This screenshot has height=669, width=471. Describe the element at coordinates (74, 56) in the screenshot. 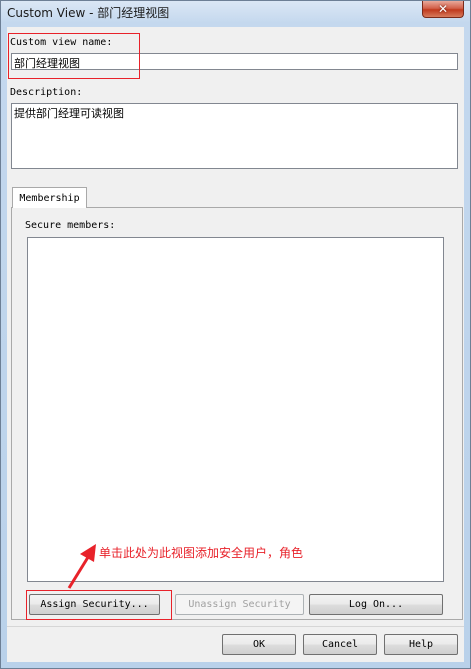

I see `highlight-box-name` at that location.